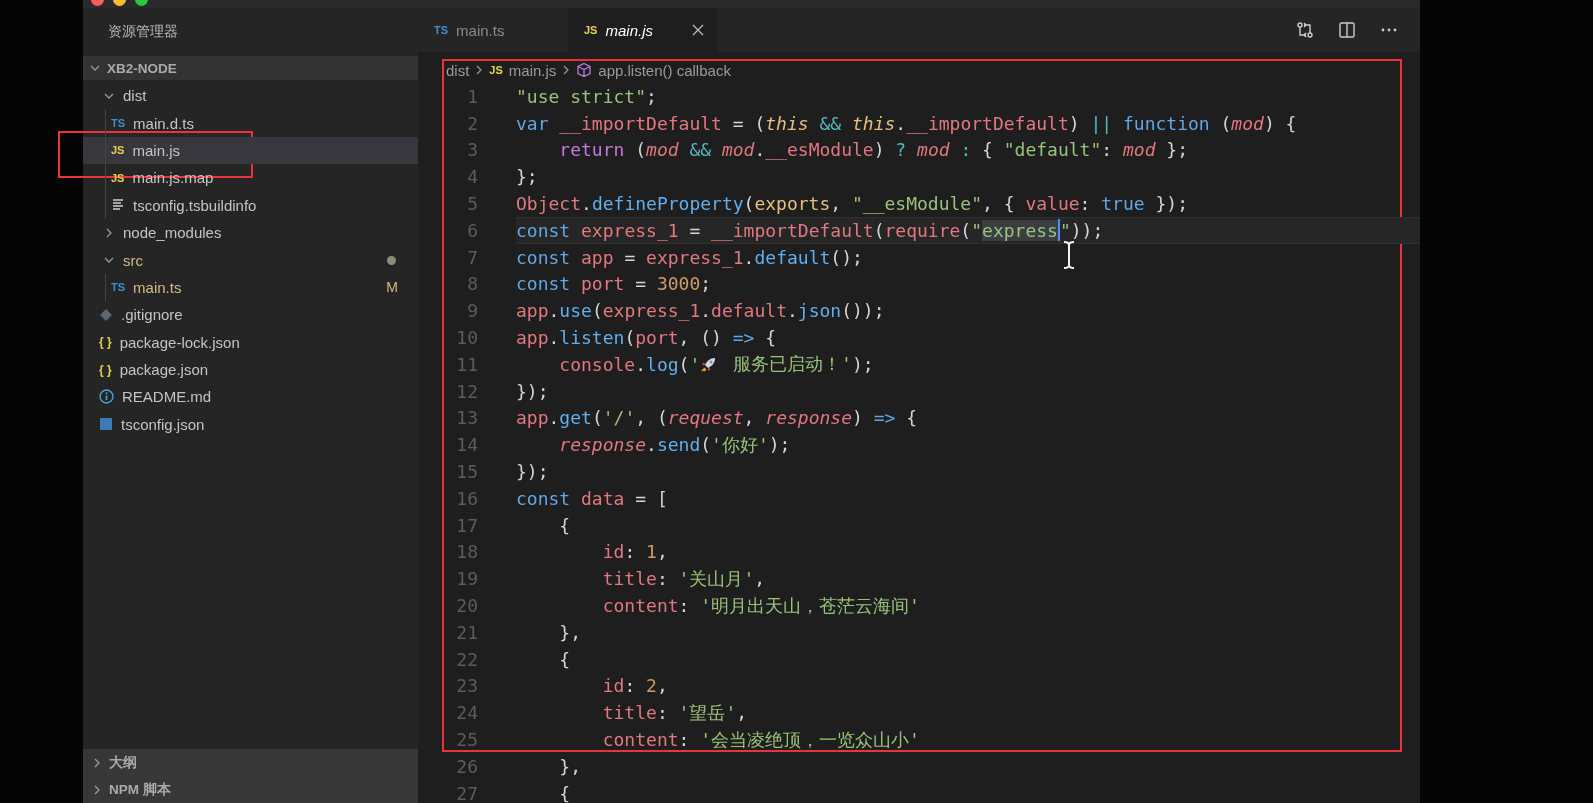 Image resolution: width=1593 pixels, height=803 pixels. Describe the element at coordinates (250, 232) in the screenshot. I see `file-tree-item: node_modules` at that location.